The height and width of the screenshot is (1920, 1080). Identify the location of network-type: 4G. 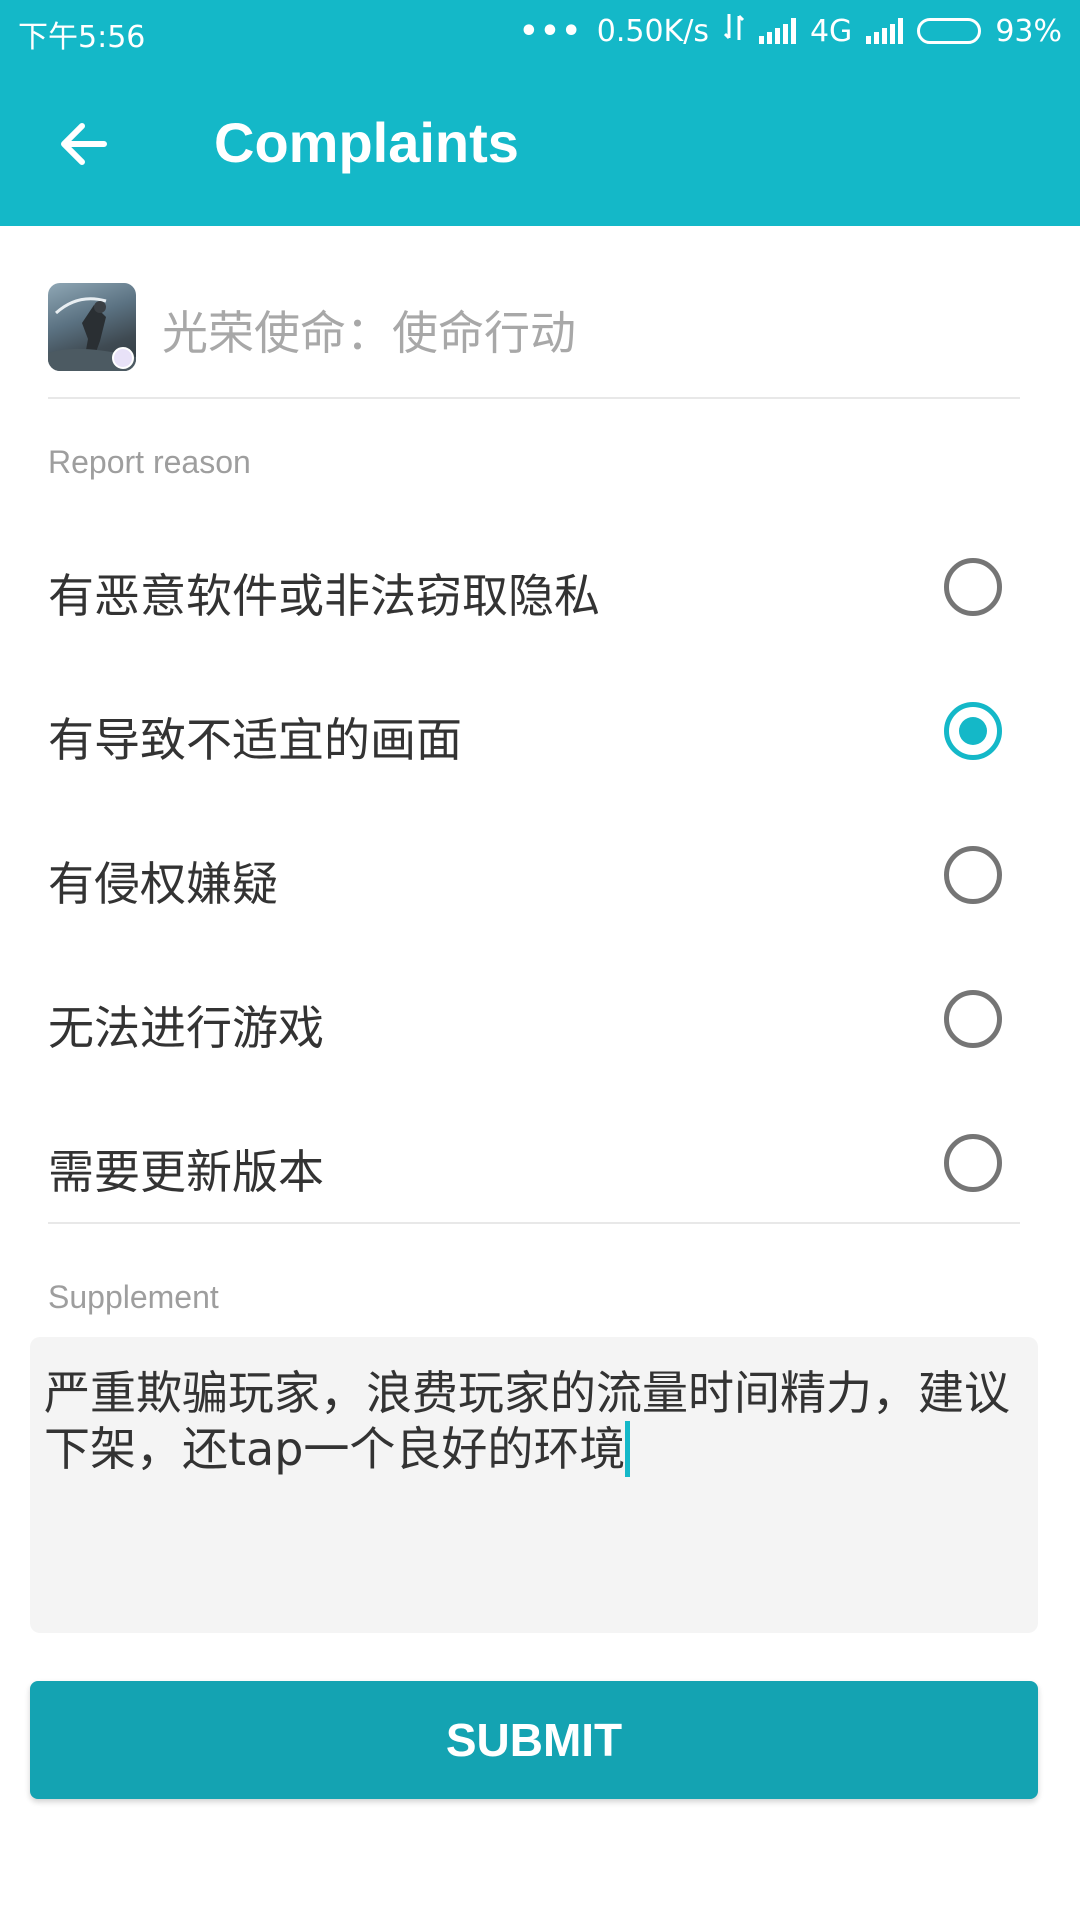
(831, 31).